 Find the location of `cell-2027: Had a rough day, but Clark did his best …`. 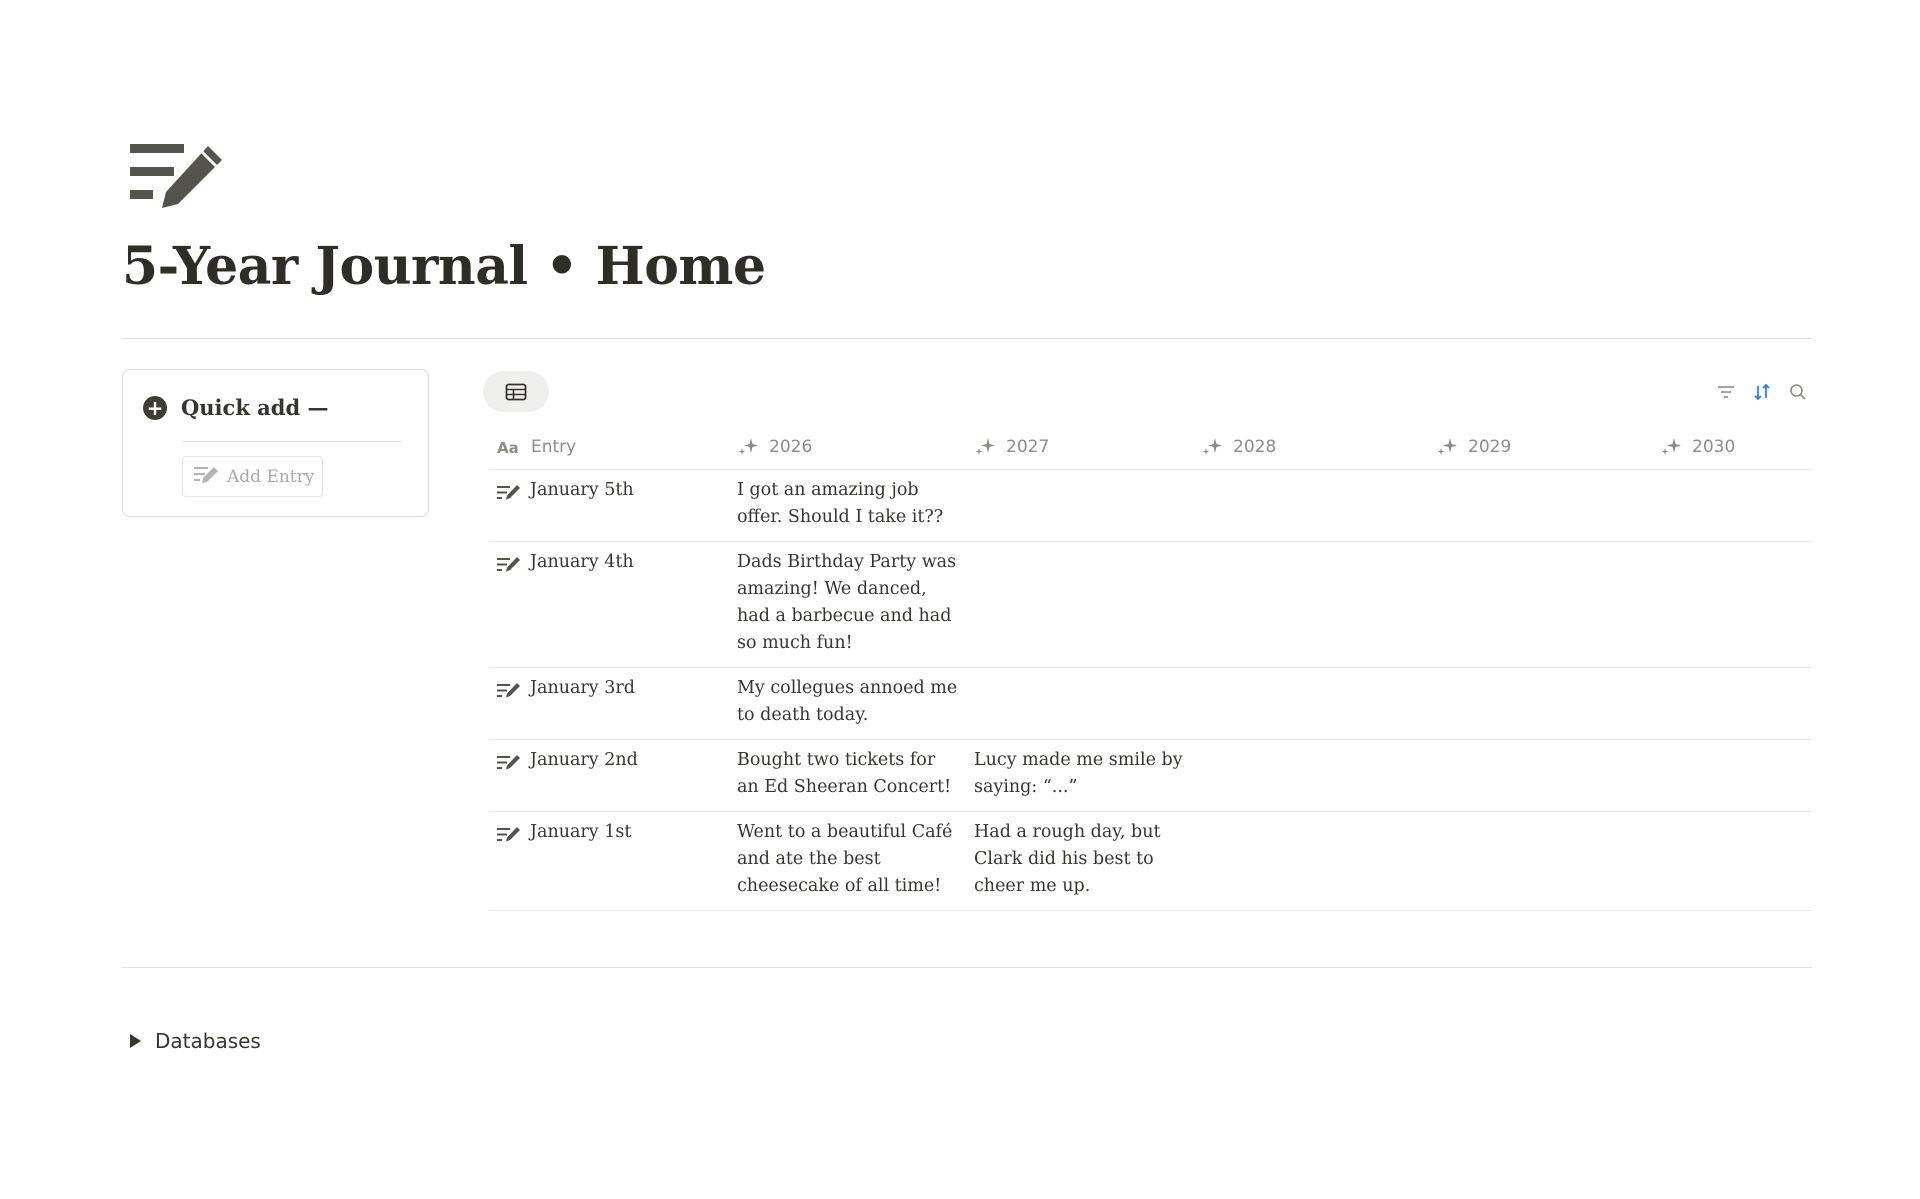

cell-2027: Had a rough day, but Clark did his best … is located at coordinates (1079, 861).